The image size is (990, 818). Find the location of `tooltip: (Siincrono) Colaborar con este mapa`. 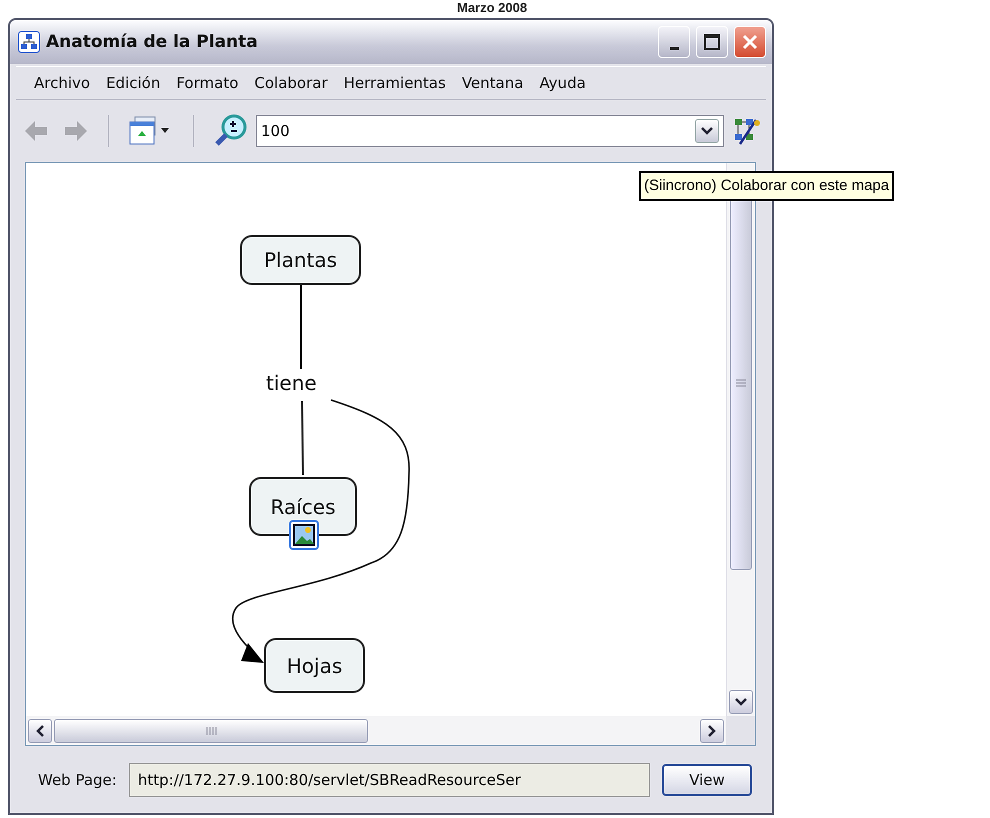

tooltip: (Siincrono) Colaborar con este mapa is located at coordinates (766, 186).